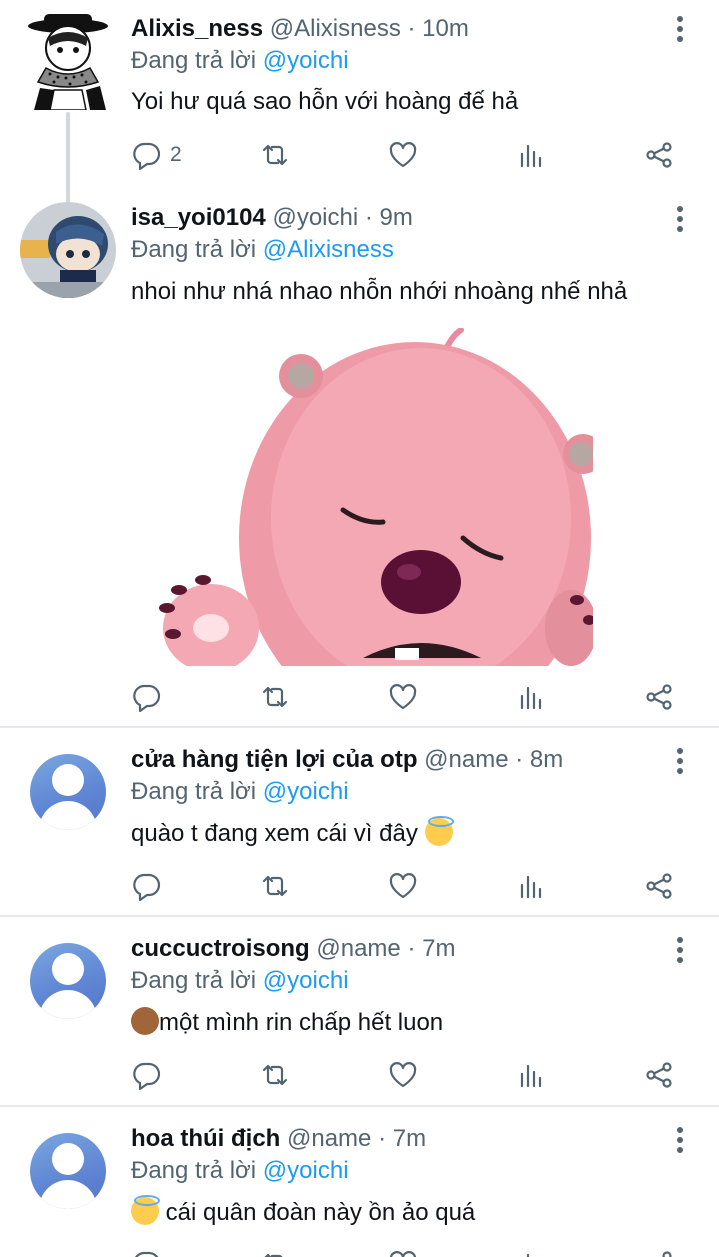 The height and width of the screenshot is (1257, 719). Describe the element at coordinates (274, 759) in the screenshot. I see `display-name: cửa hàng tiện lợi của otp` at that location.